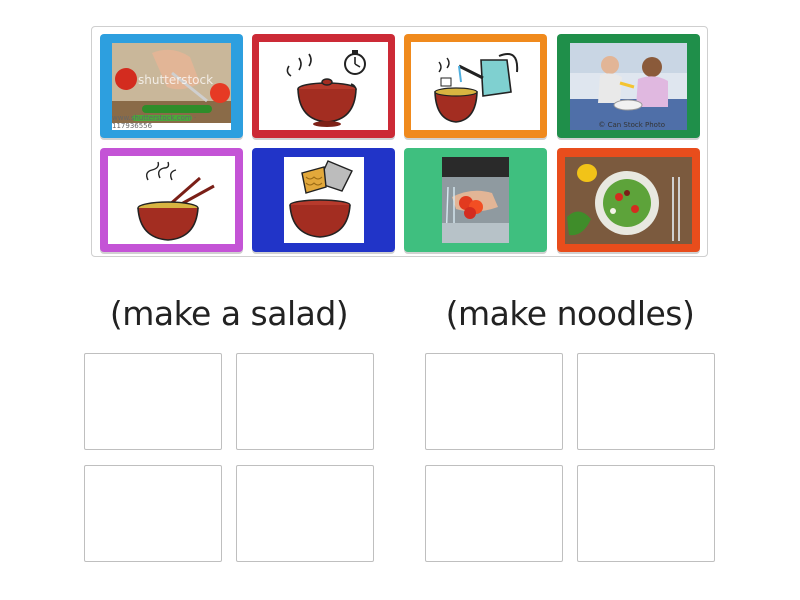  I want to click on photo-credit: © Can Stock Photo, so click(631, 124).